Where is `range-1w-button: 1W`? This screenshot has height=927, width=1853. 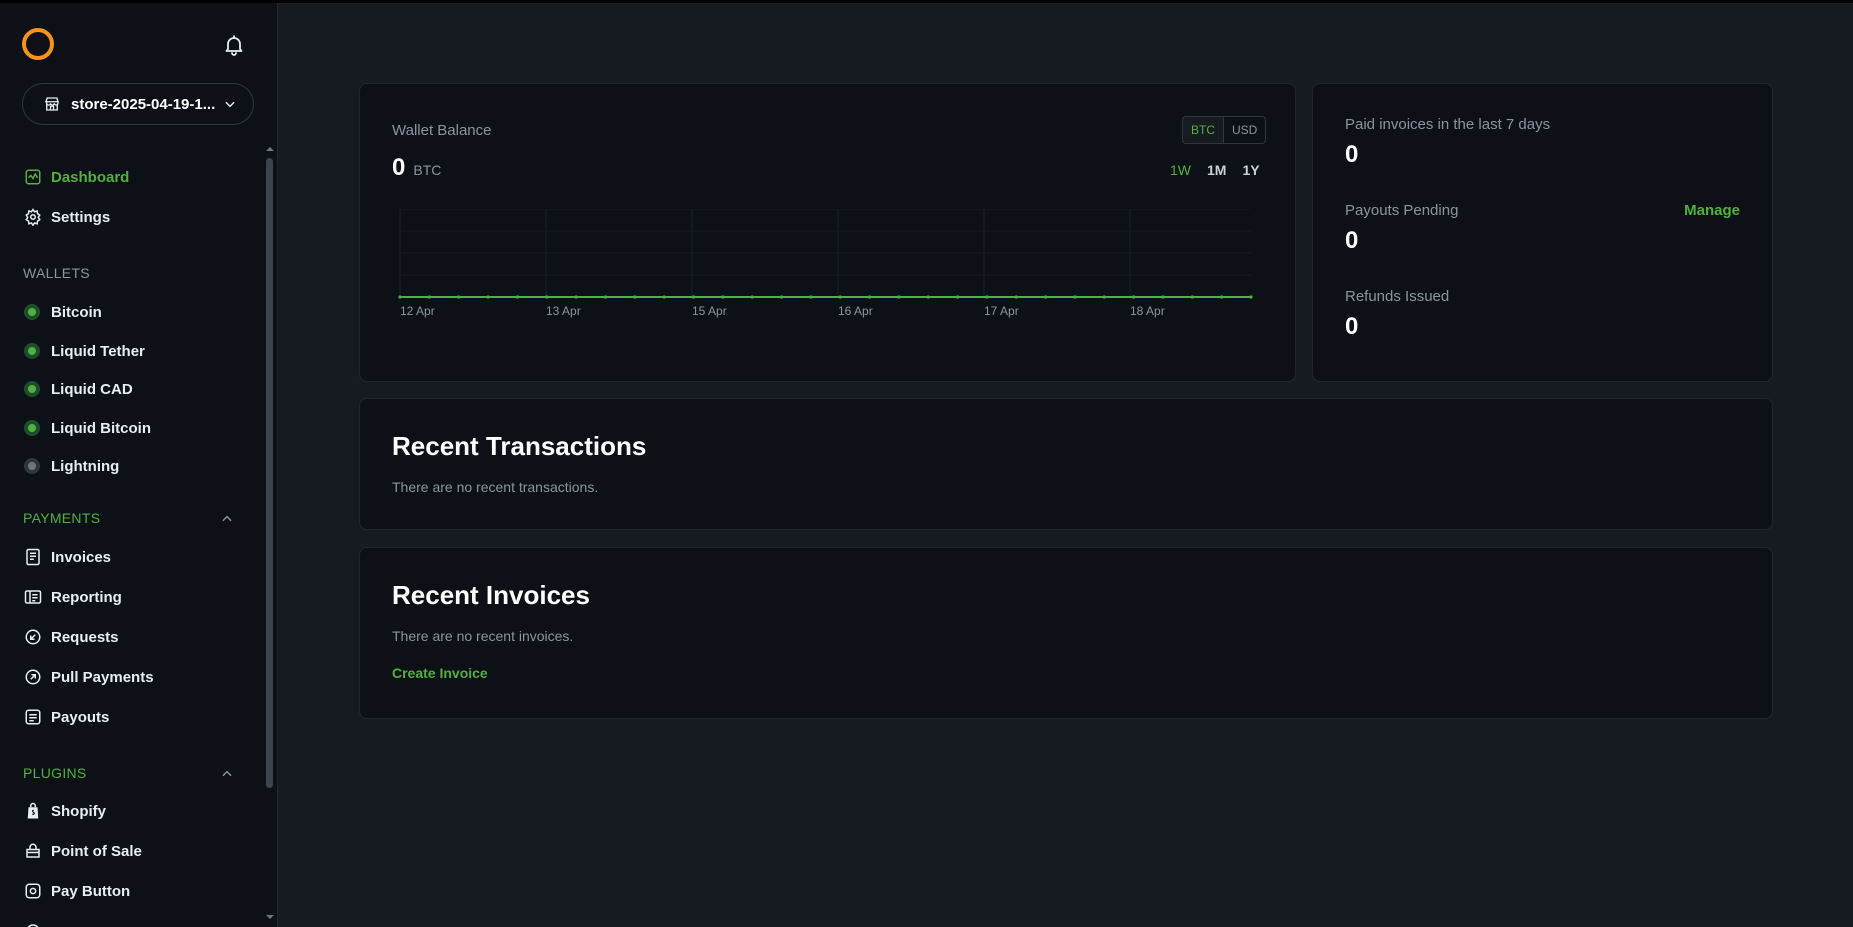
range-1w-button: 1W is located at coordinates (1180, 170).